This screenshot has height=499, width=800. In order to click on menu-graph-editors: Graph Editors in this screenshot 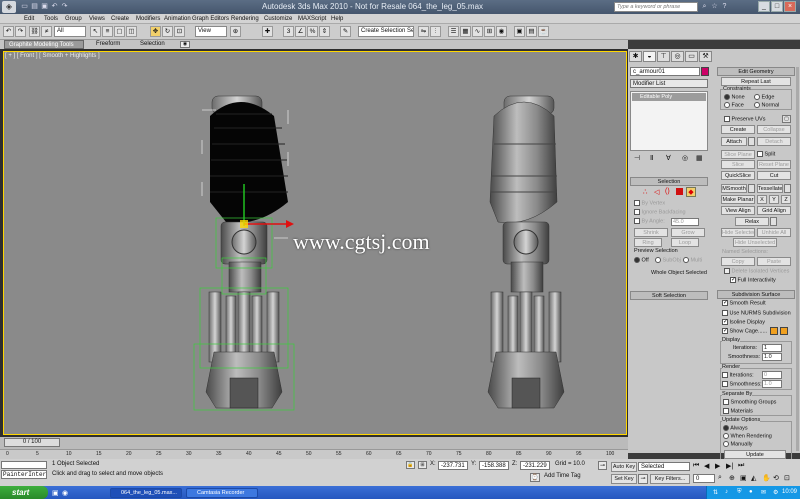, I will do `click(210, 19)`.